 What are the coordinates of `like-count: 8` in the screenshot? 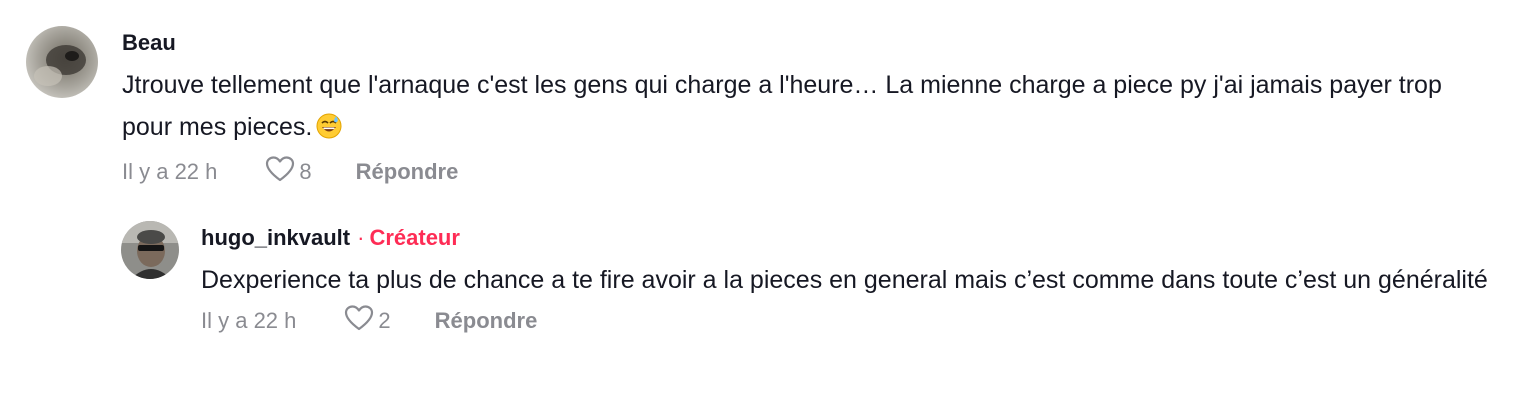 It's located at (305, 171).